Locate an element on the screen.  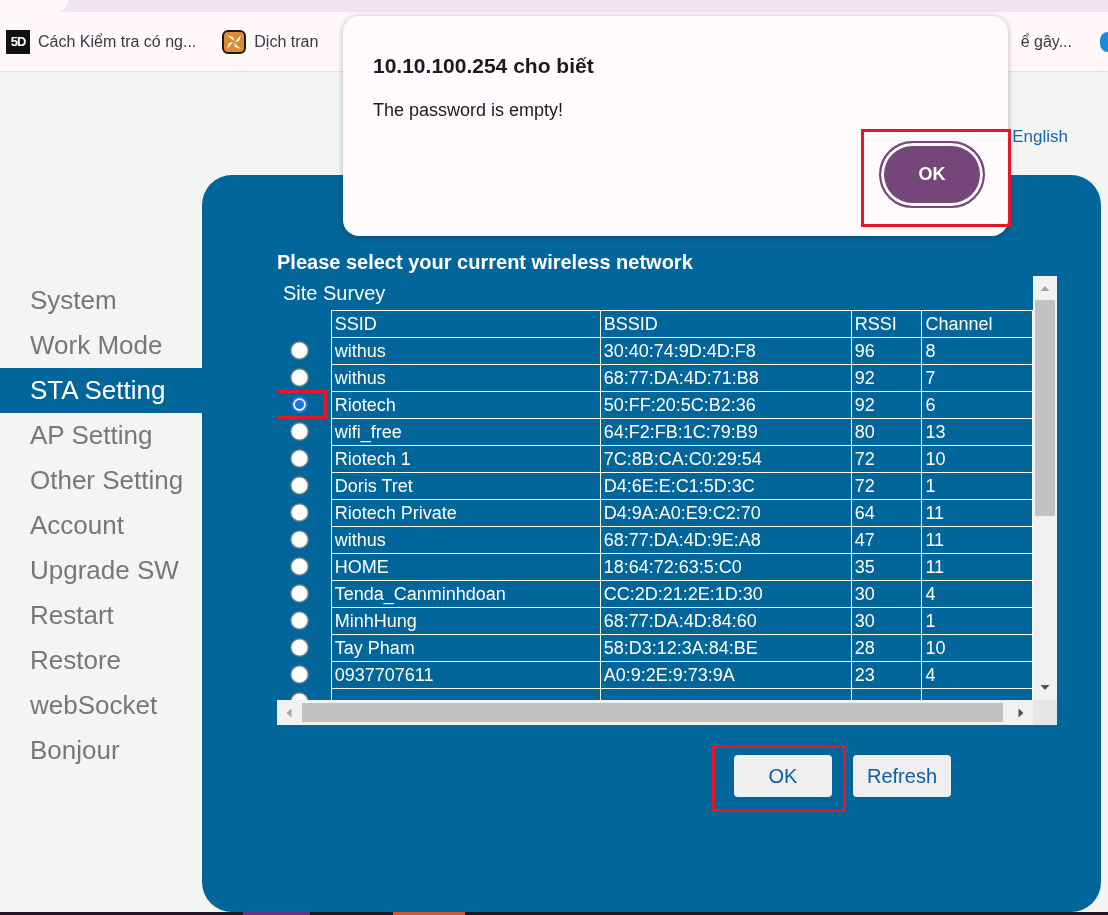
table-cell: 8 is located at coordinates (977, 351).